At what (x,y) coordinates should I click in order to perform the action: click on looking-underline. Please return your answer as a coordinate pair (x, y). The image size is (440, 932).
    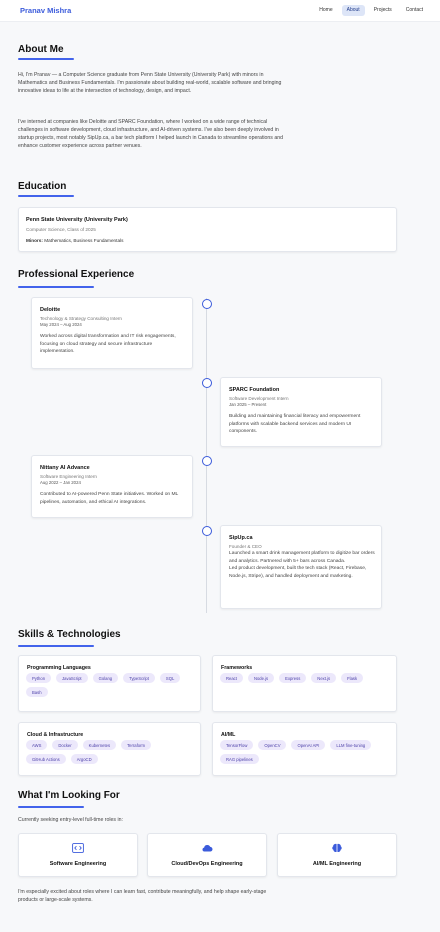
    Looking at the image, I should click on (51, 807).